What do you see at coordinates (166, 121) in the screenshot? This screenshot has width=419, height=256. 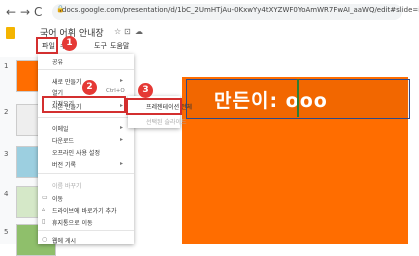 I see `submenu-item-selected-slides: 선택된 슬라이드` at bounding box center [166, 121].